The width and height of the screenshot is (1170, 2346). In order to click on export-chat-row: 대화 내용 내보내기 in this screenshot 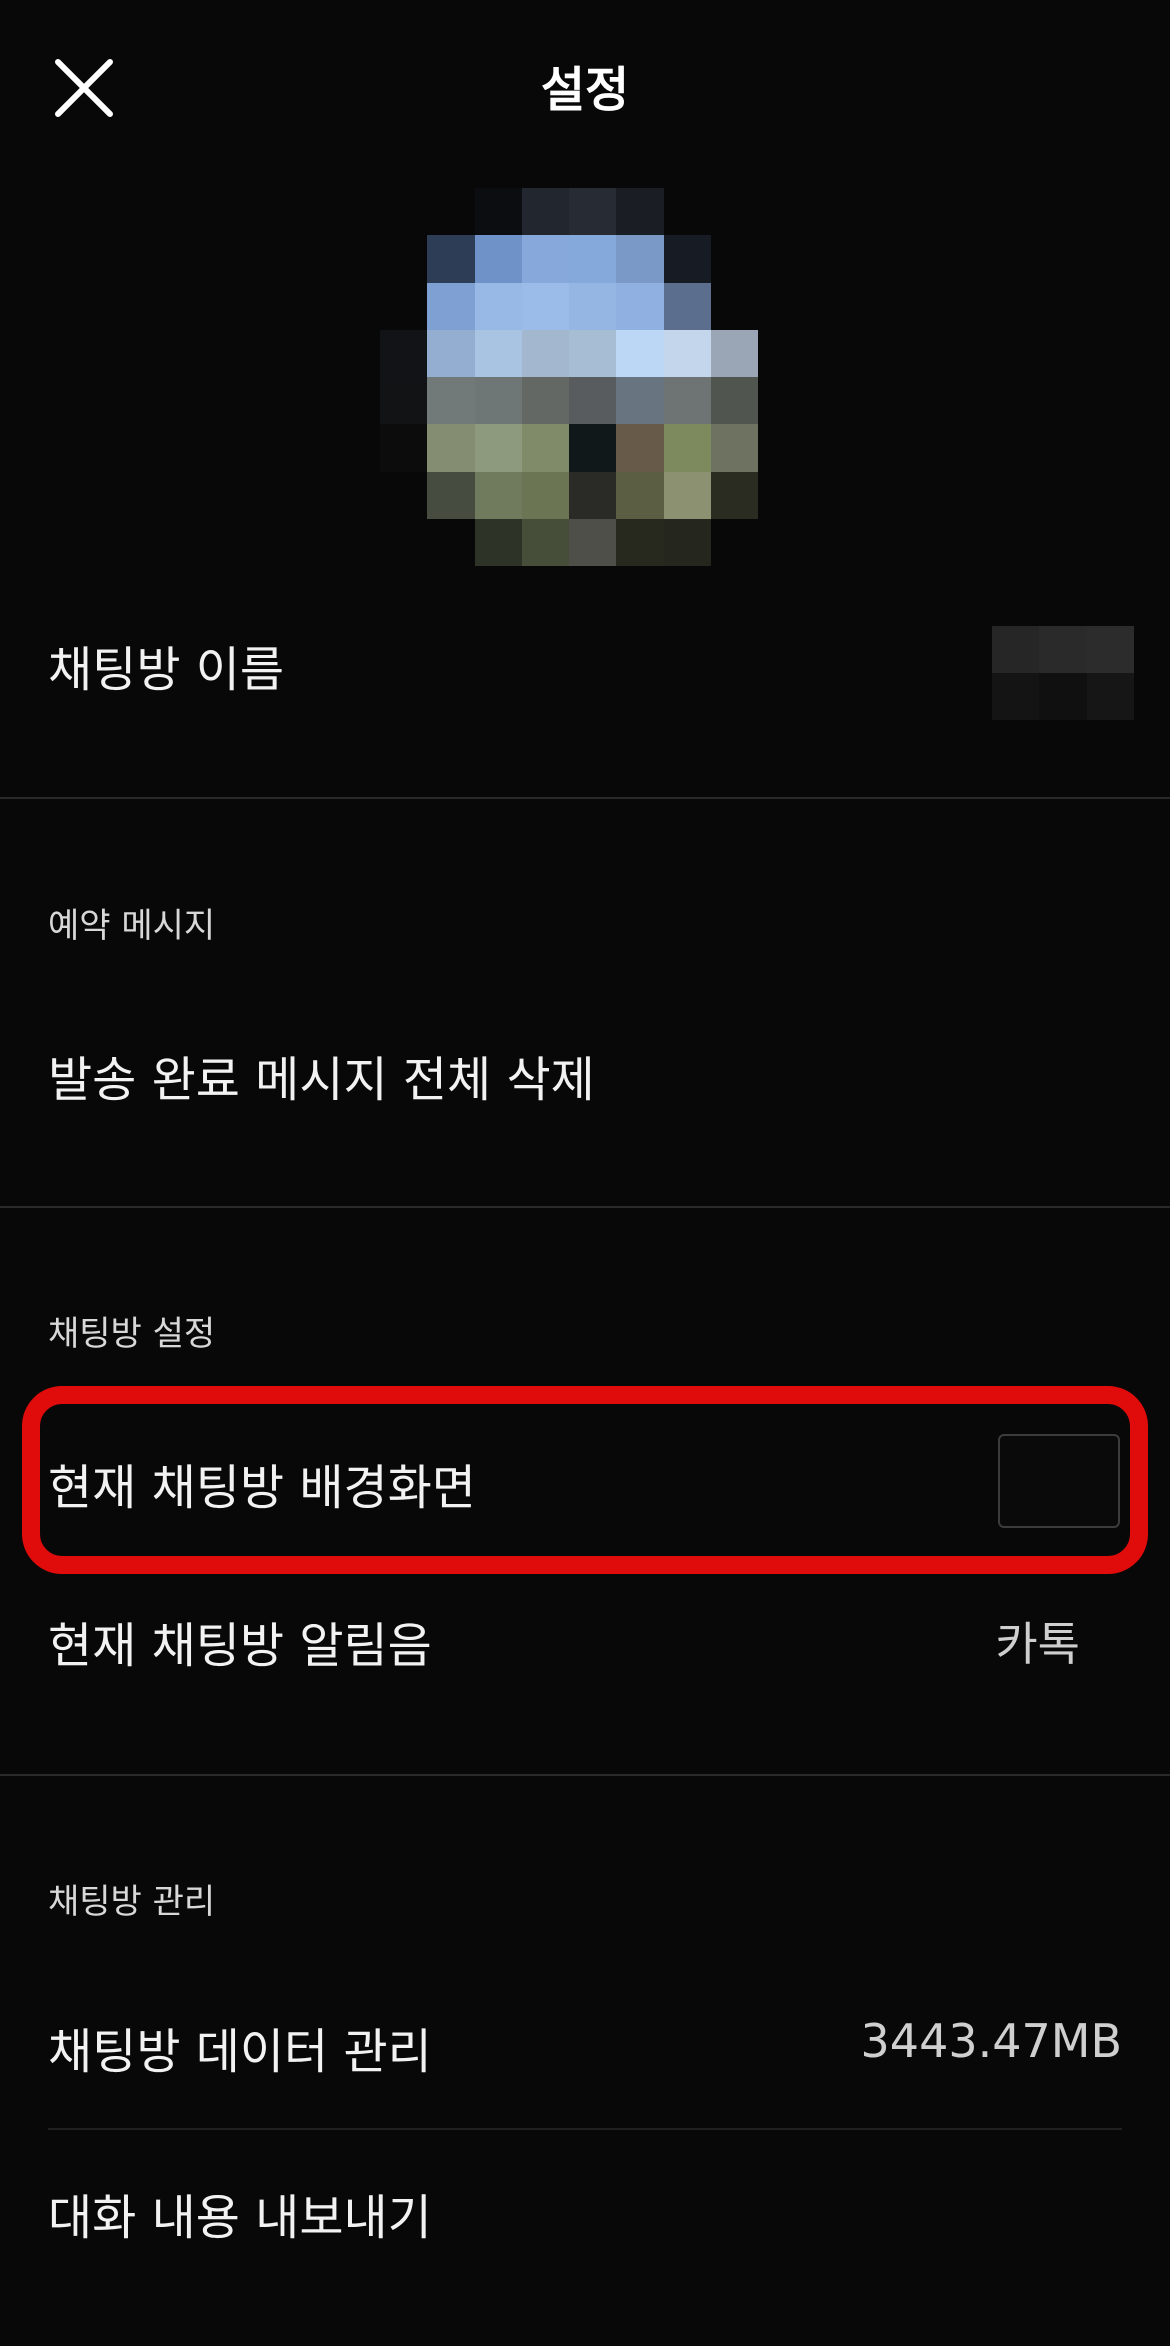, I will do `click(585, 2207)`.